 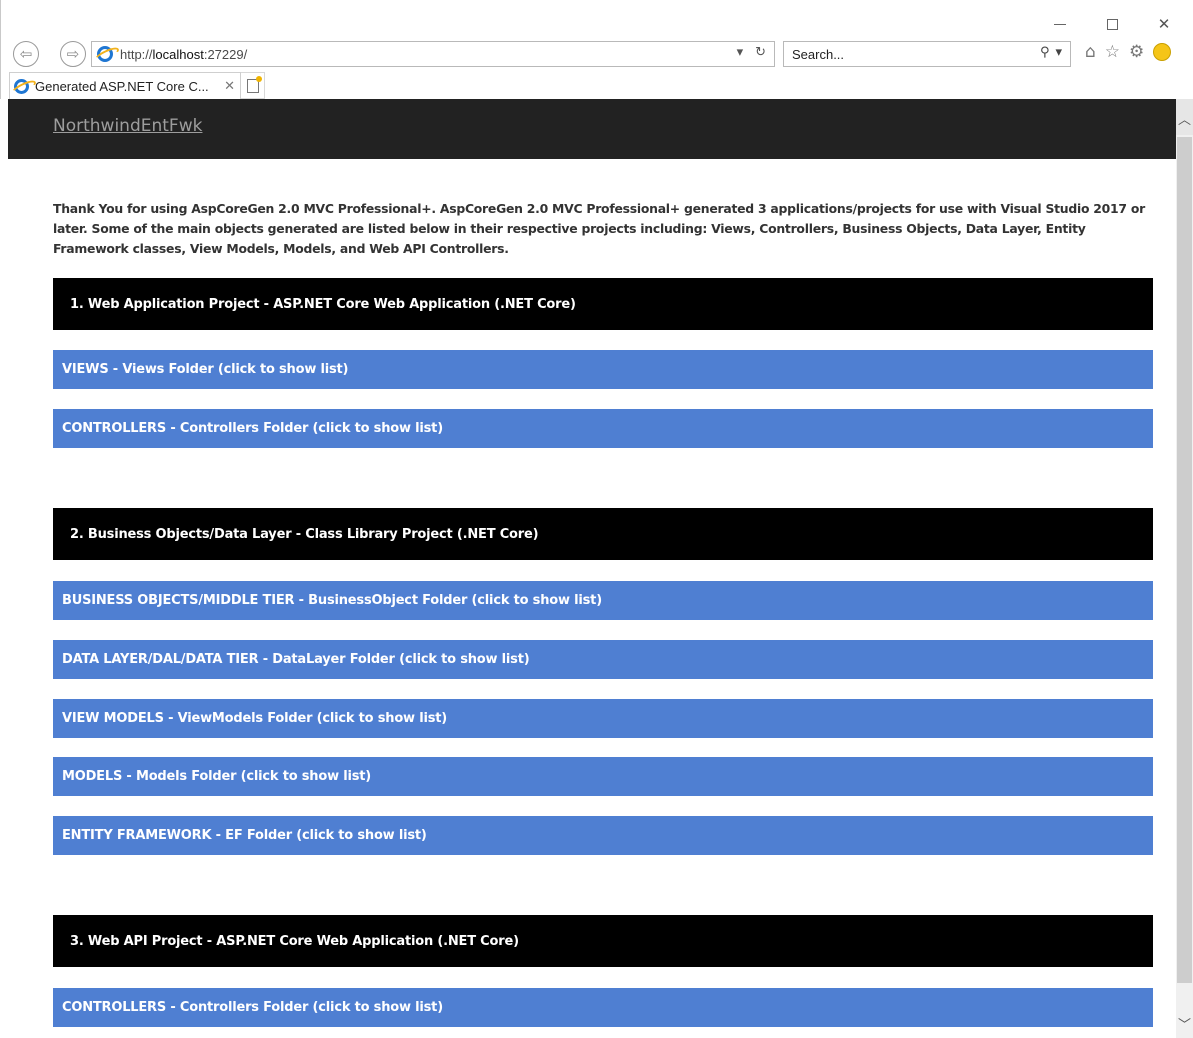 I want to click on forward-arrow-icon: ⇨, so click(x=73, y=54).